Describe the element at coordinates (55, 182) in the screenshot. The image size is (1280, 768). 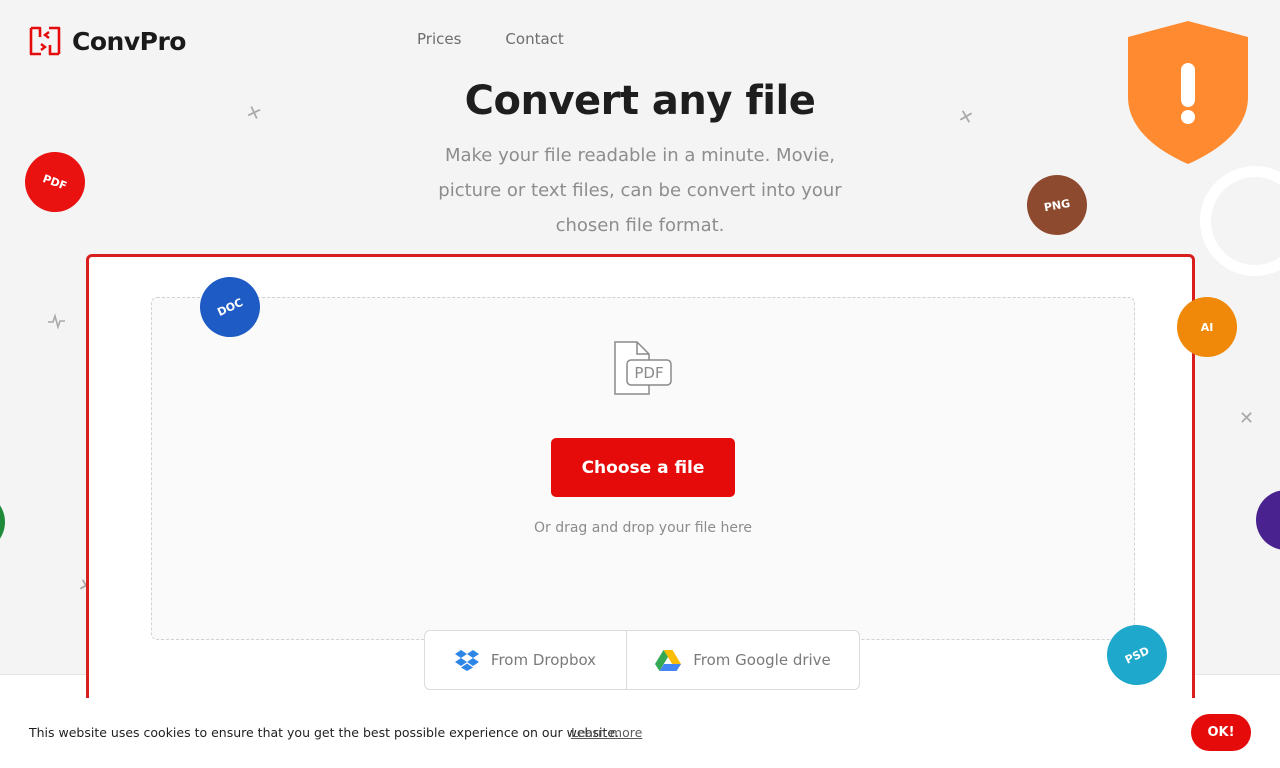
I see `pdf-format-badge: PDF` at that location.